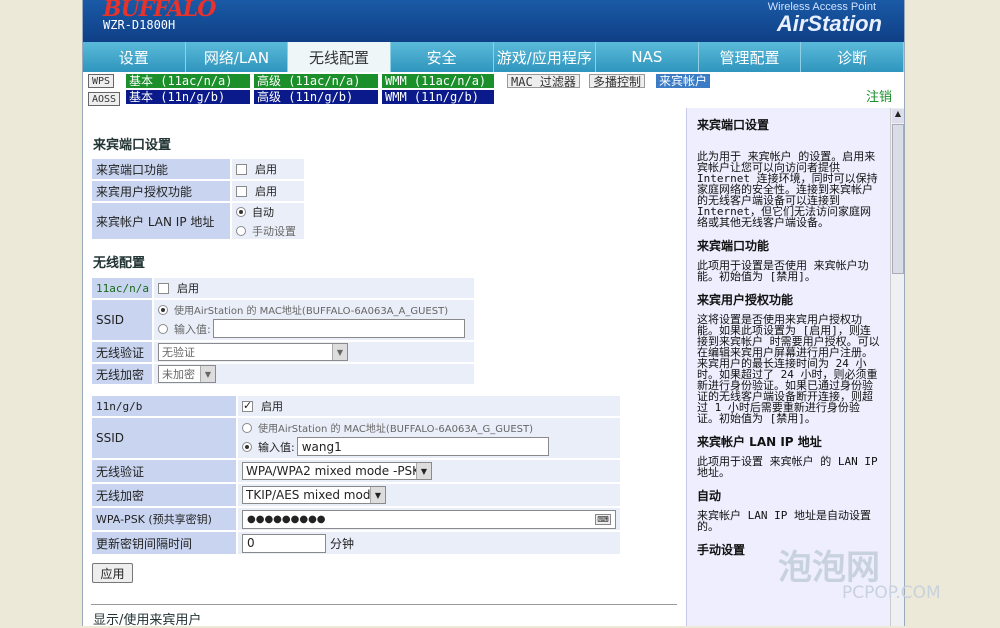 The image size is (1000, 628). What do you see at coordinates (268, 221) in the screenshot?
I see `guest-ip-value: 自动 手动设置` at bounding box center [268, 221].